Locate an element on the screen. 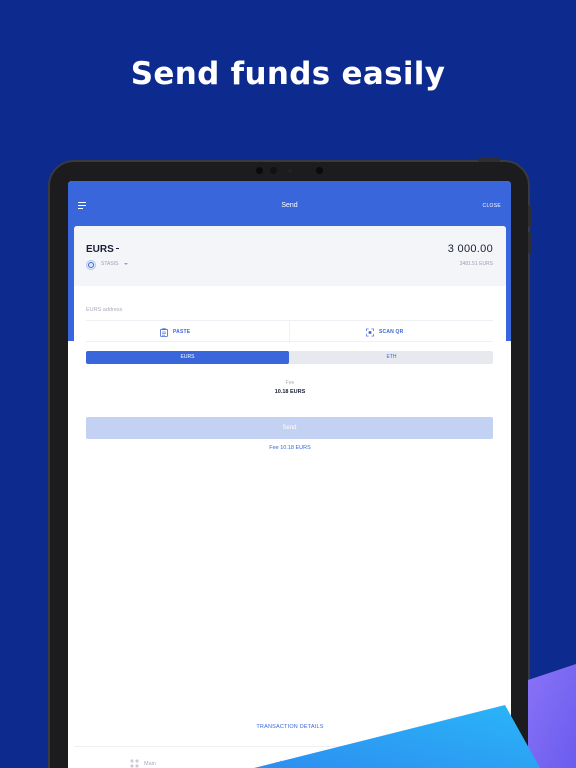  scan-qr-icon is located at coordinates (370, 332).